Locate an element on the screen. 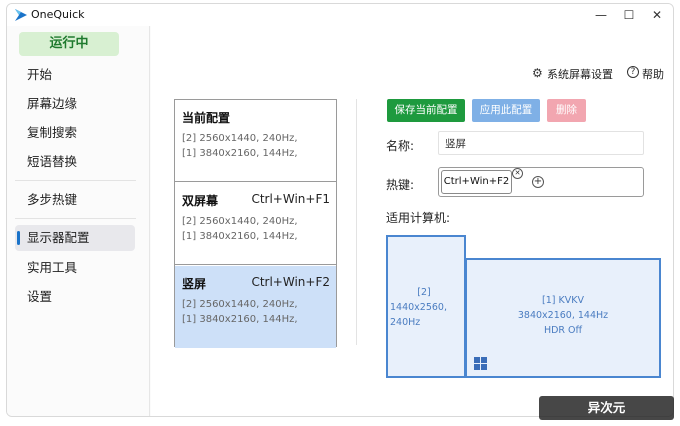  app-title: OneQuick is located at coordinates (58, 14).